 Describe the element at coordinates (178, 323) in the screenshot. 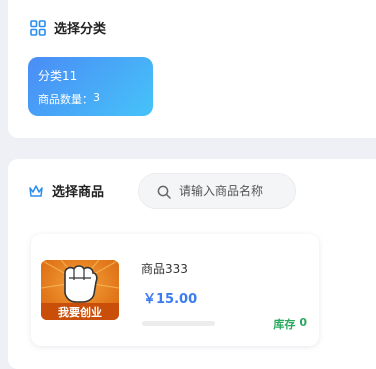

I see `stock-progress-bar` at that location.